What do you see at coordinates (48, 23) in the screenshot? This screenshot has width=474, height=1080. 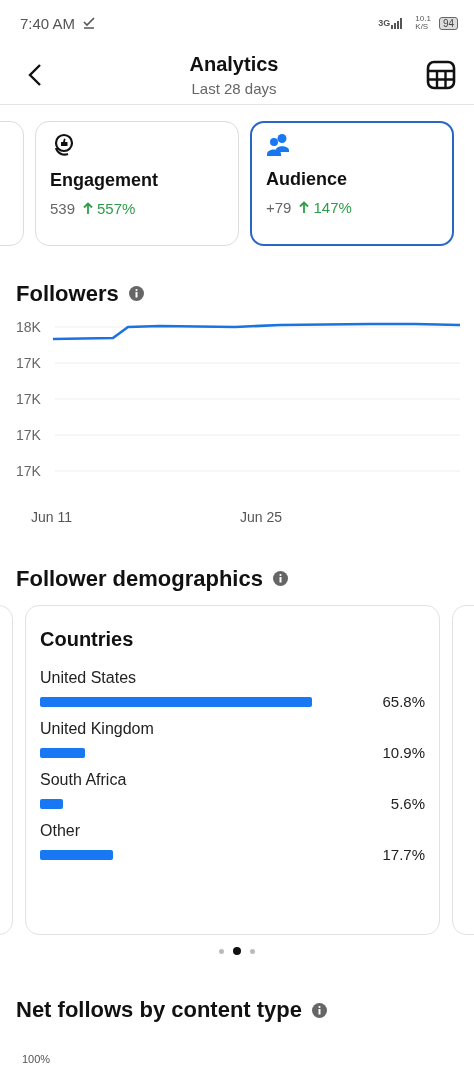 I see `status-time: 7:40 AM` at bounding box center [48, 23].